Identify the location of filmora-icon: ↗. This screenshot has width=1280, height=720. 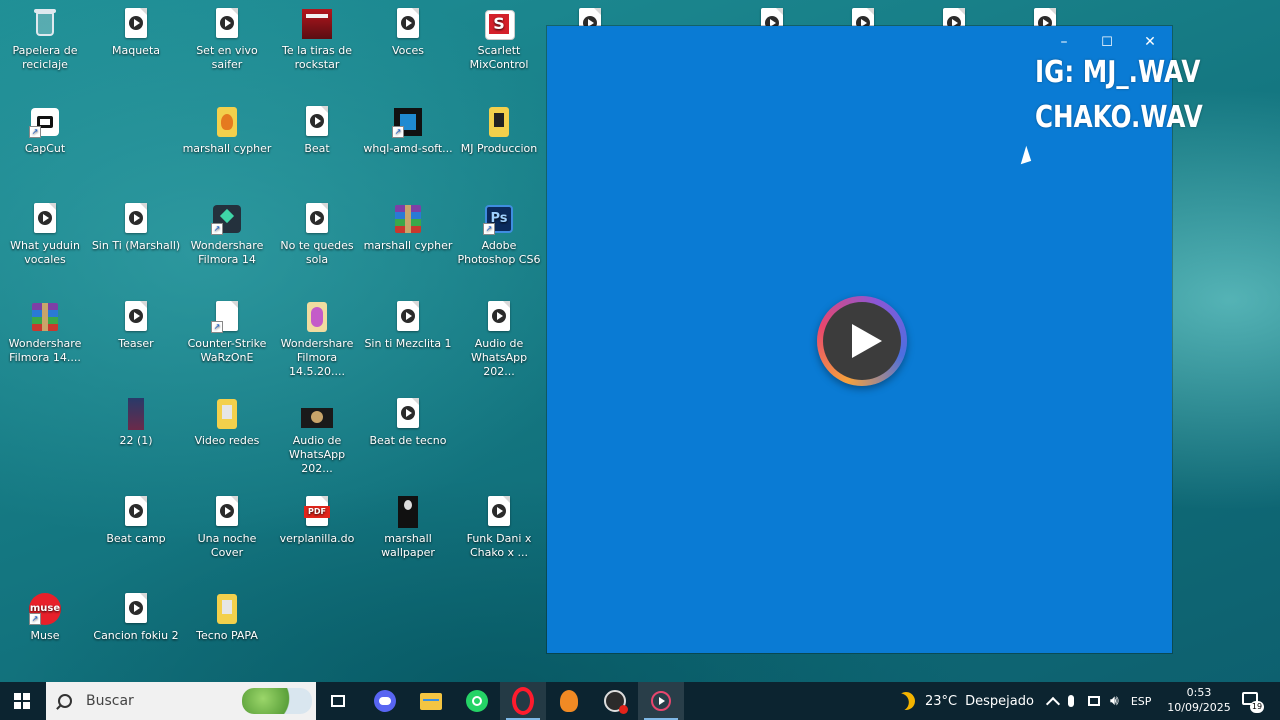
(227, 219).